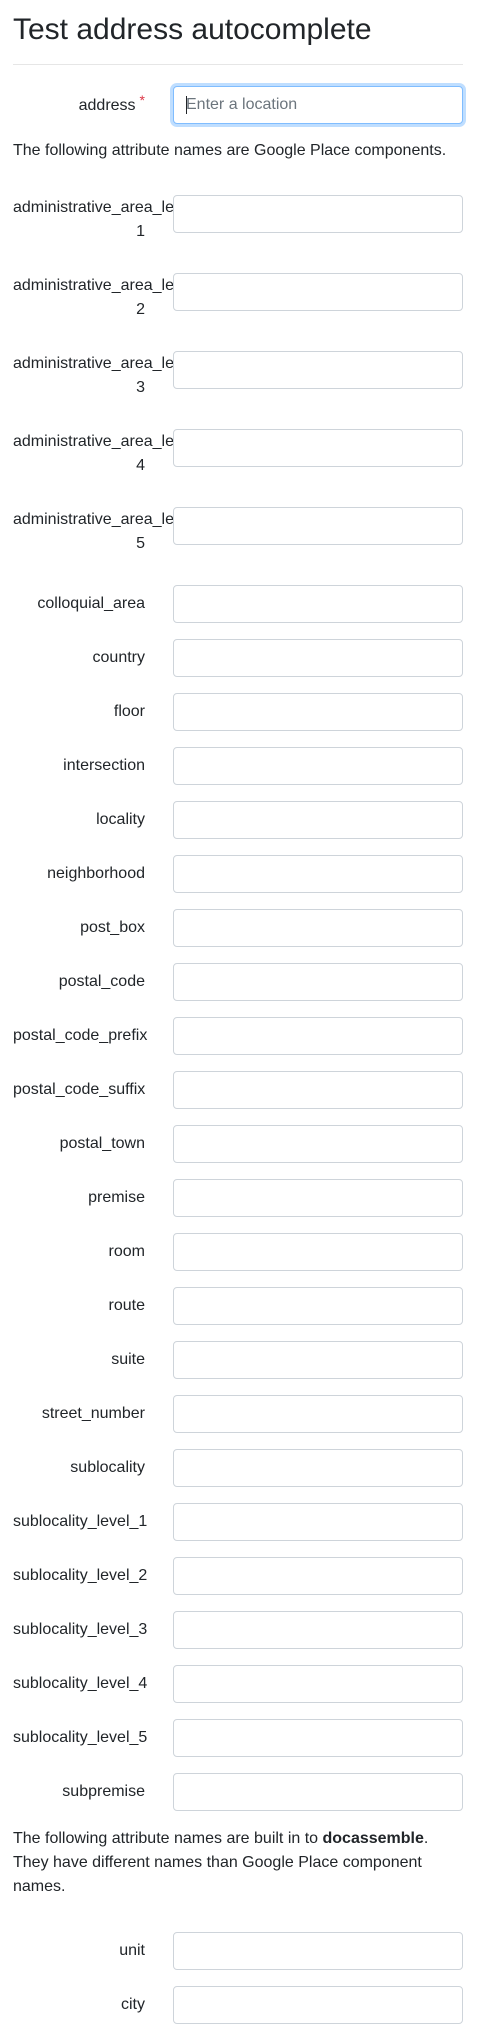 The width and height of the screenshot is (478, 2024). Describe the element at coordinates (318, 1360) in the screenshot. I see `google-input-suite` at that location.